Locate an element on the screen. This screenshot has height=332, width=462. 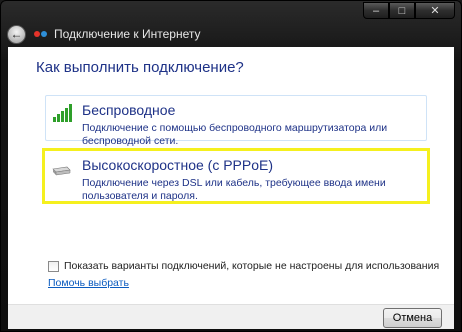
page-title: Как выполнить подключение? is located at coordinates (140, 67).